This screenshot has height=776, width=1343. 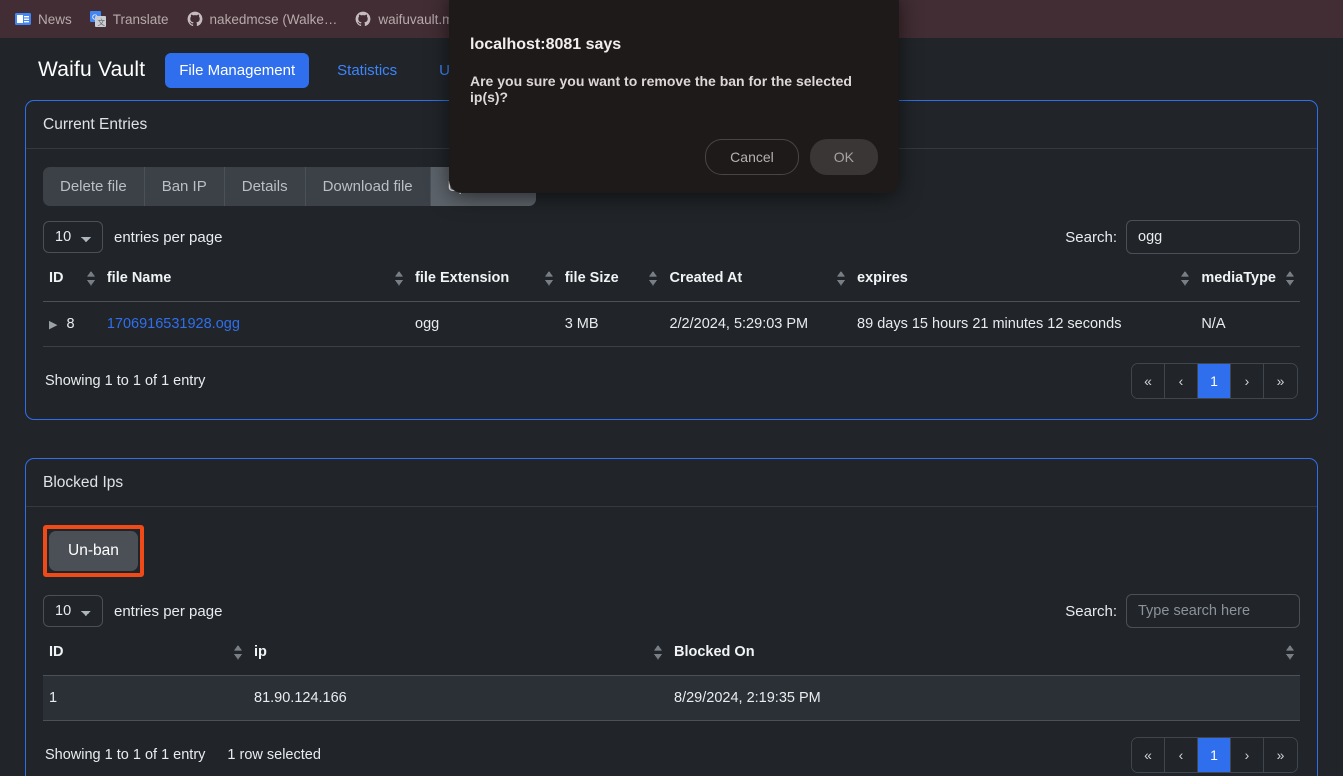 I want to click on blocked-page-next-button: ›, so click(x=1247, y=755).